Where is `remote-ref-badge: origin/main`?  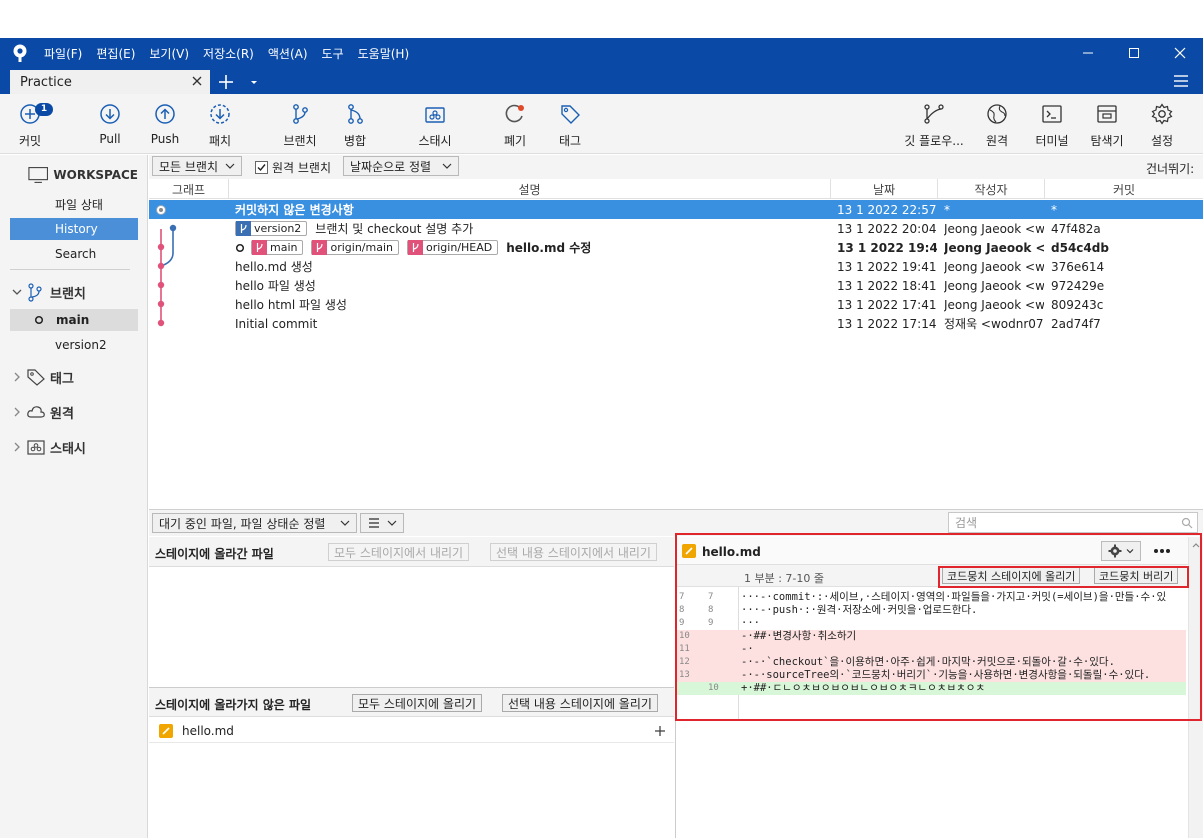
remote-ref-badge: origin/main is located at coordinates (355, 247).